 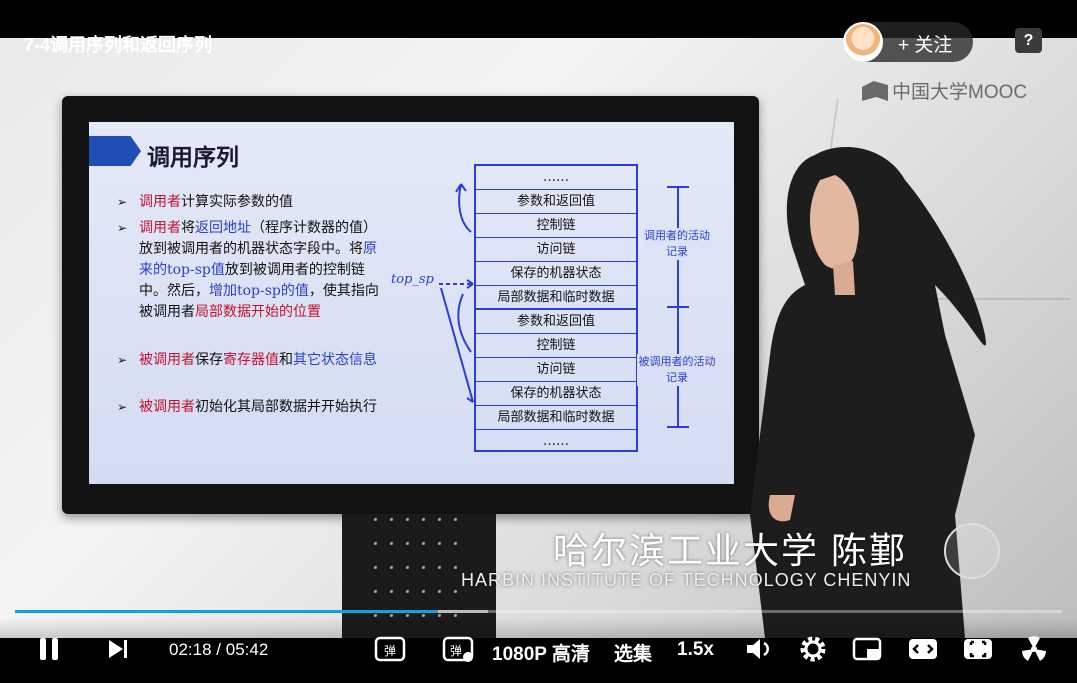 I want to click on bullet-text: 被调用者保存寄存器值和其它状态信息, so click(x=252, y=360).